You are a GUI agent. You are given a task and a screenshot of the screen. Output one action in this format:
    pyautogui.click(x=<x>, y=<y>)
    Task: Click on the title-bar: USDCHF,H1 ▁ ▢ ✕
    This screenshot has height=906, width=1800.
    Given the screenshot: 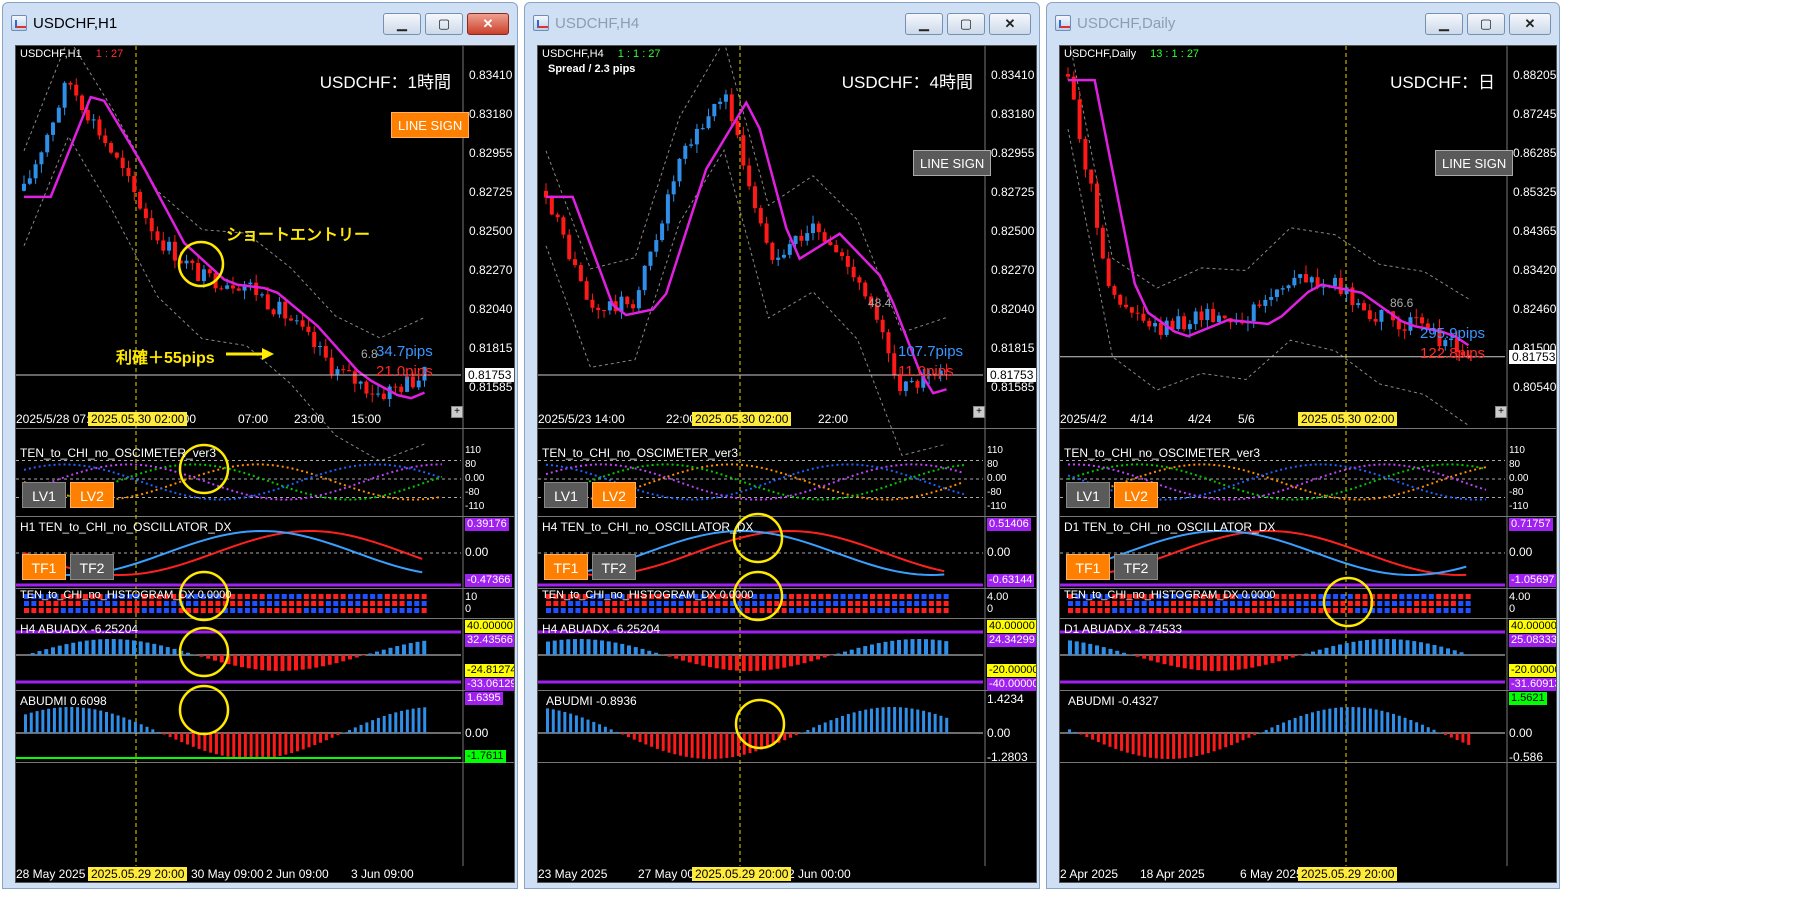 What is the action you would take?
    pyautogui.click(x=260, y=23)
    